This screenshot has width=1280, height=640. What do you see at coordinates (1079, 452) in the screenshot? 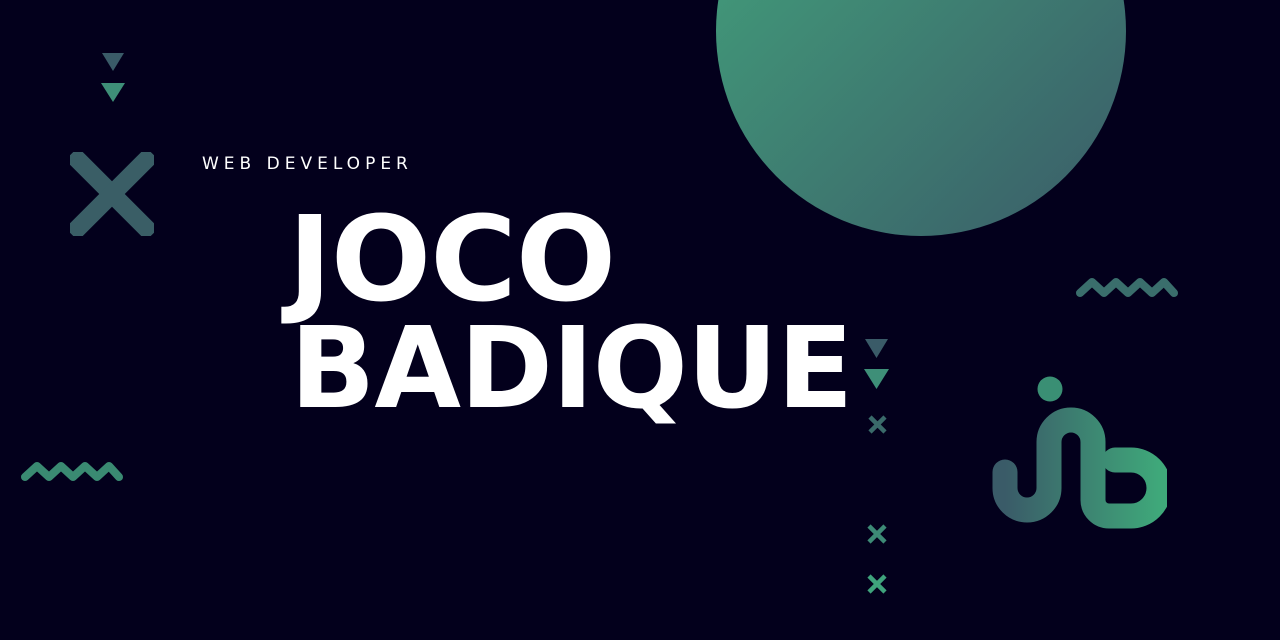
I see `jb-logo-icon` at bounding box center [1079, 452].